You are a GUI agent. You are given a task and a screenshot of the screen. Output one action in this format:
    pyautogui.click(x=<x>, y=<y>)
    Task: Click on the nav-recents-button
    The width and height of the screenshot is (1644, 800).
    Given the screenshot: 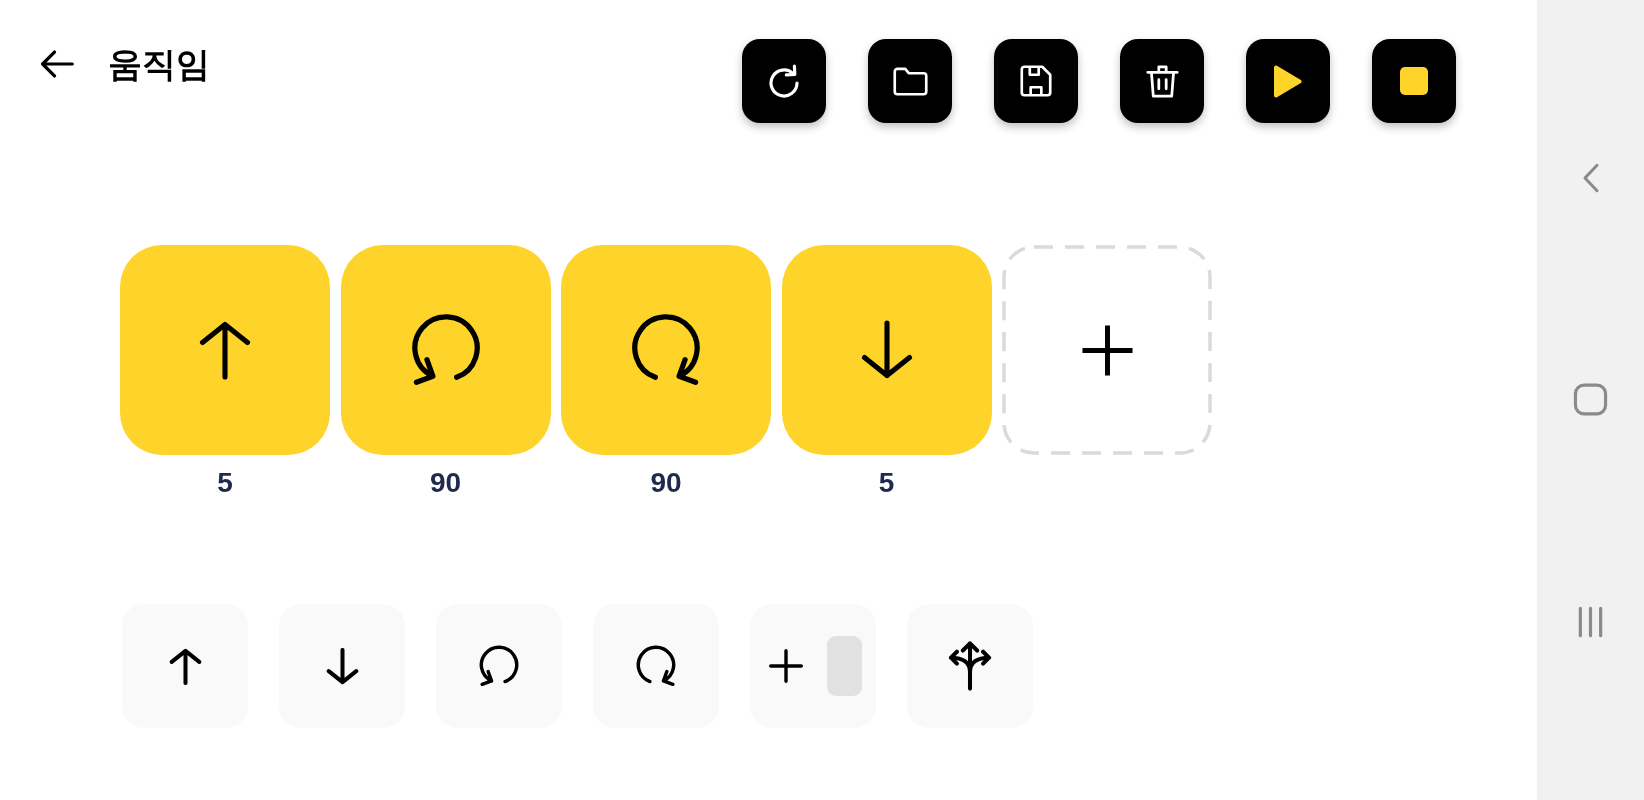 What is the action you would take?
    pyautogui.click(x=1590, y=622)
    